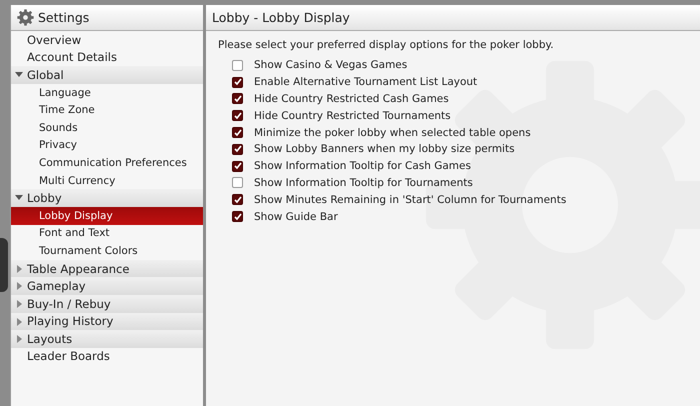  I want to click on sidebar-subitem: Sounds, so click(107, 127).